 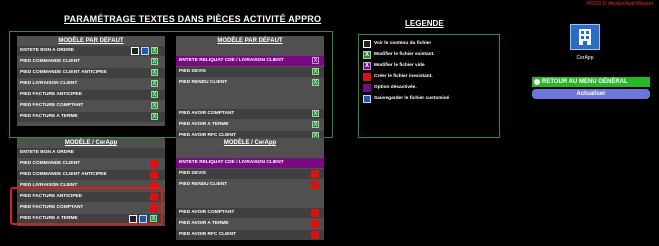 I want to click on legend-text: Sauvegarder le fichier customisé, so click(x=412, y=98).